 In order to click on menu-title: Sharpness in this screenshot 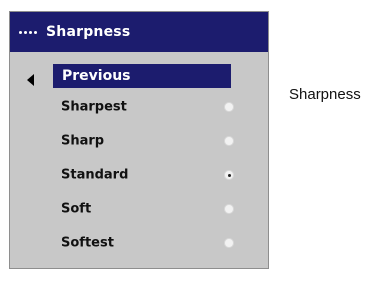, I will do `click(88, 32)`.